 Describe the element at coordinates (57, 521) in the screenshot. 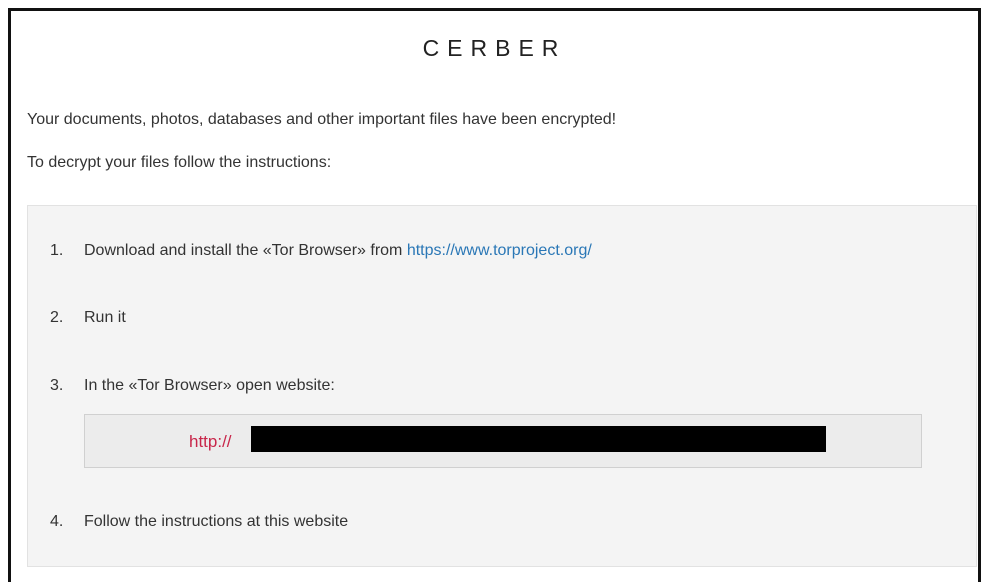

I see `step-number: 4.` at that location.